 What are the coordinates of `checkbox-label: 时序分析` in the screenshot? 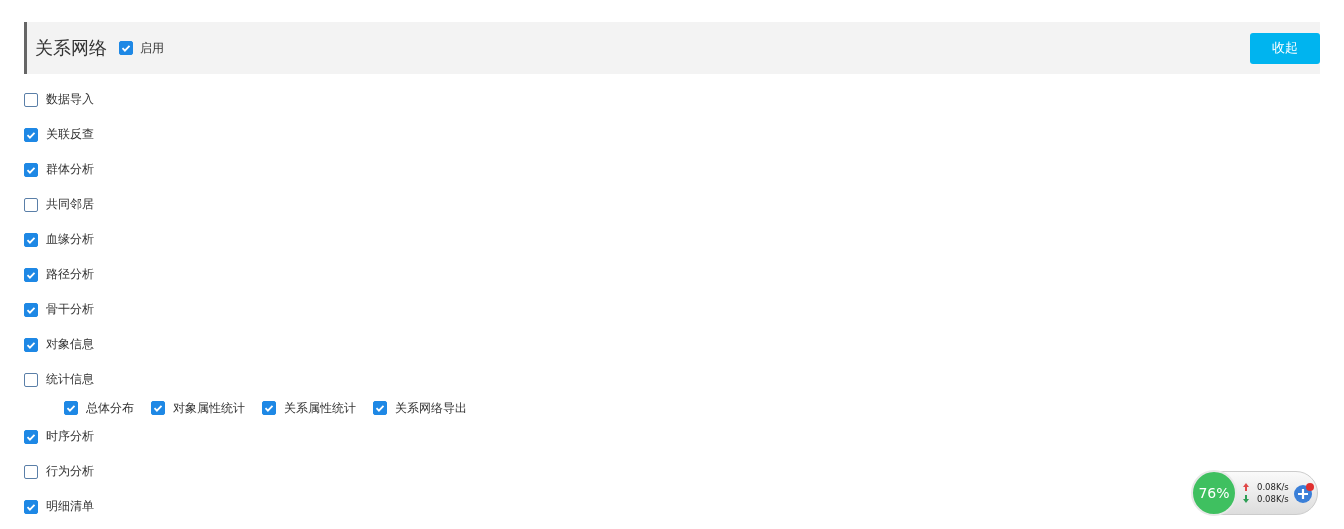 It's located at (70, 436).